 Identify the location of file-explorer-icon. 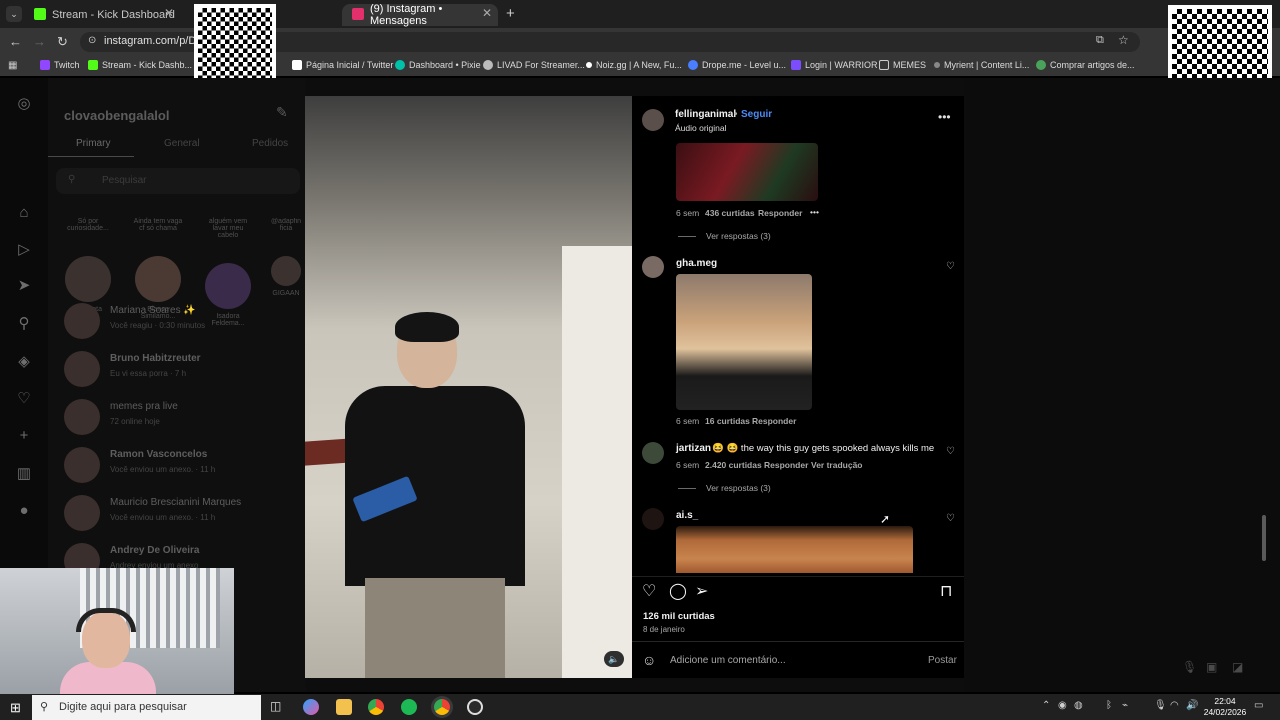
(344, 707).